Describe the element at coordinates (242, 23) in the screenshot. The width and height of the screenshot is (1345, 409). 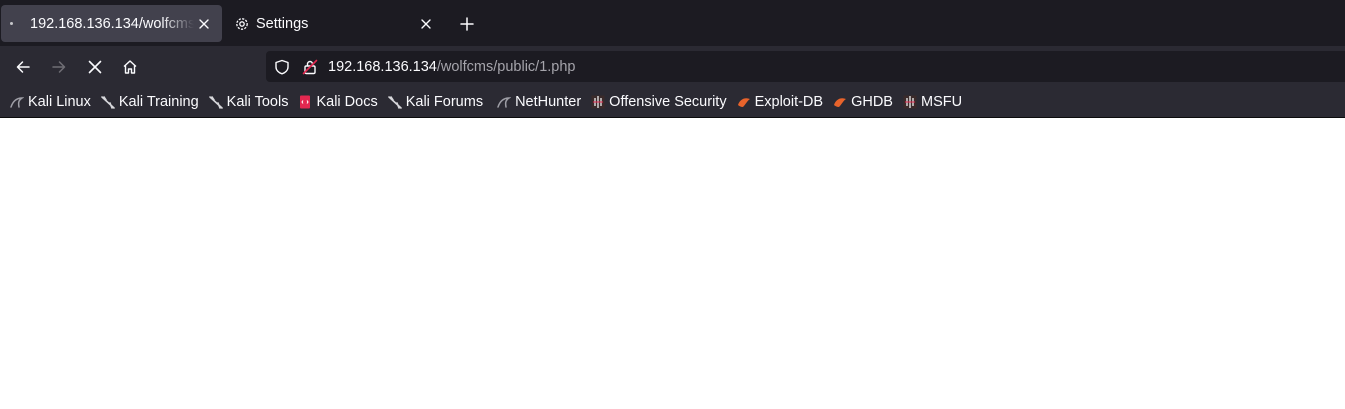
I see `gear-icon` at that location.